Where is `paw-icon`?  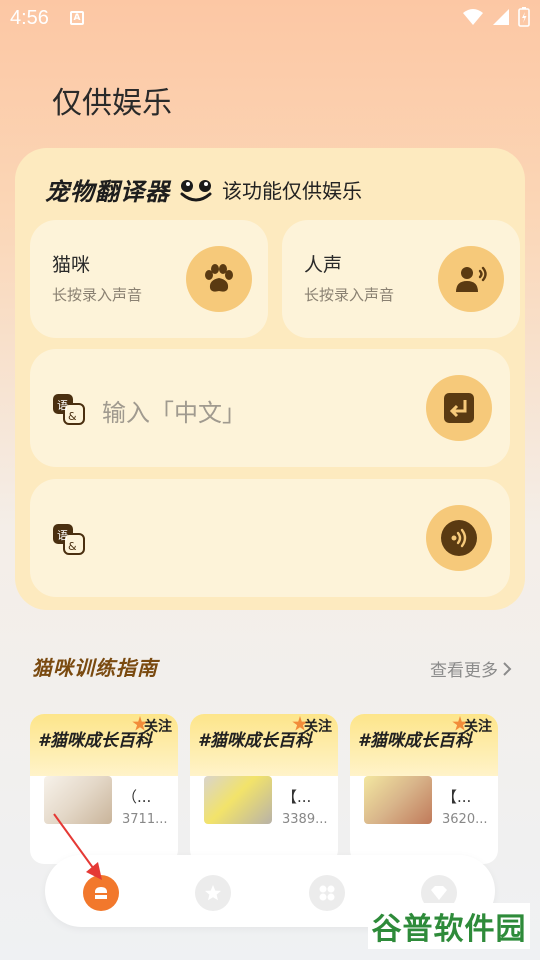
paw-icon is located at coordinates (219, 278).